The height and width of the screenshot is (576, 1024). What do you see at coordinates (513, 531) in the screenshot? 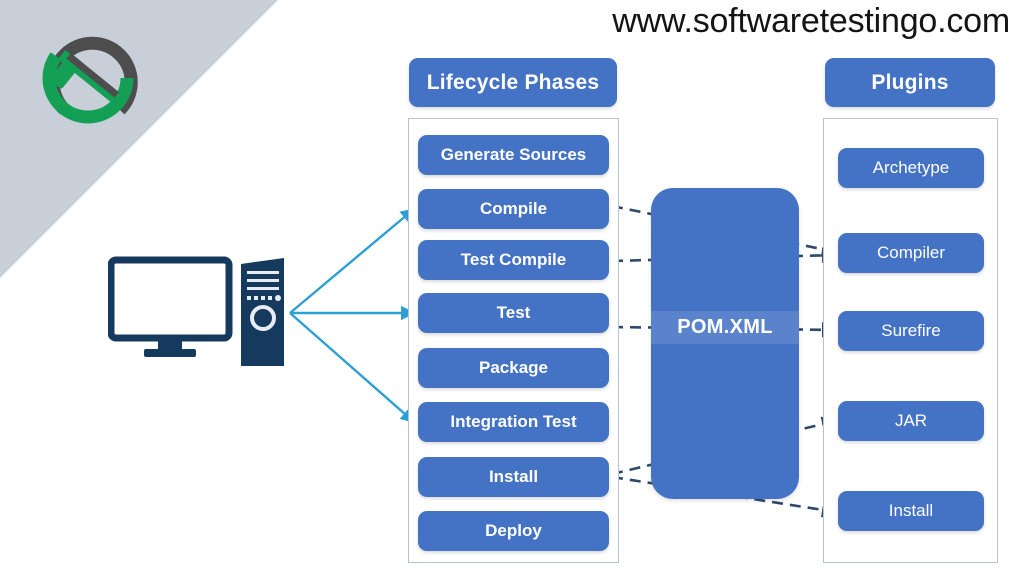
I see `phase-deploy: Deploy` at bounding box center [513, 531].